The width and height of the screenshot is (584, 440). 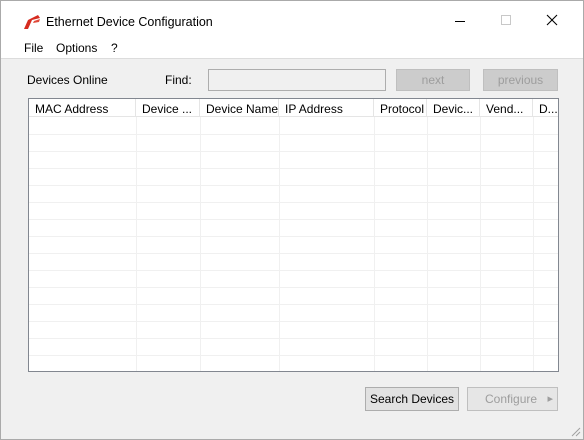 What do you see at coordinates (32, 22) in the screenshot?
I see `app-logo-icon` at bounding box center [32, 22].